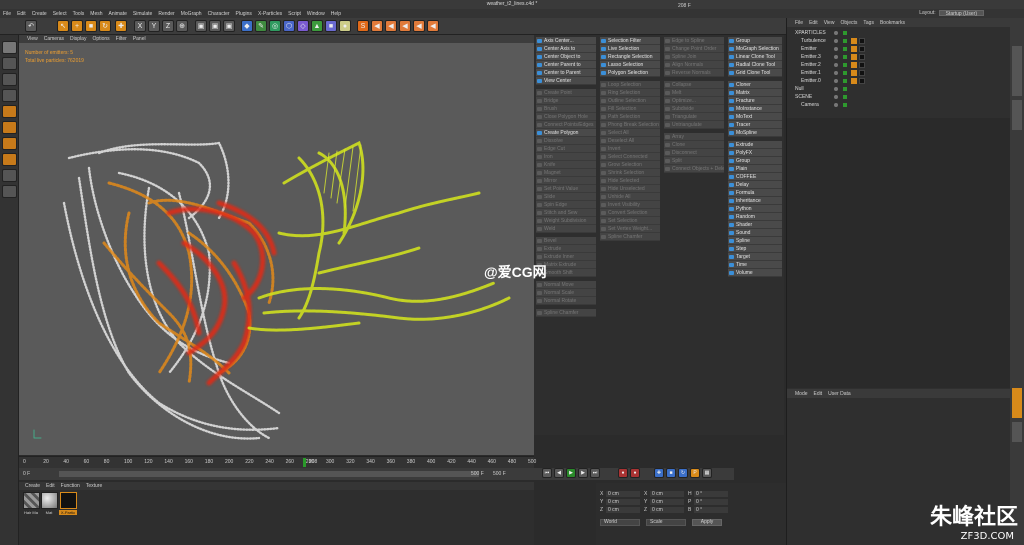 The height and width of the screenshot is (545, 1024). I want to click on key-scale-icon: ■, so click(671, 473).